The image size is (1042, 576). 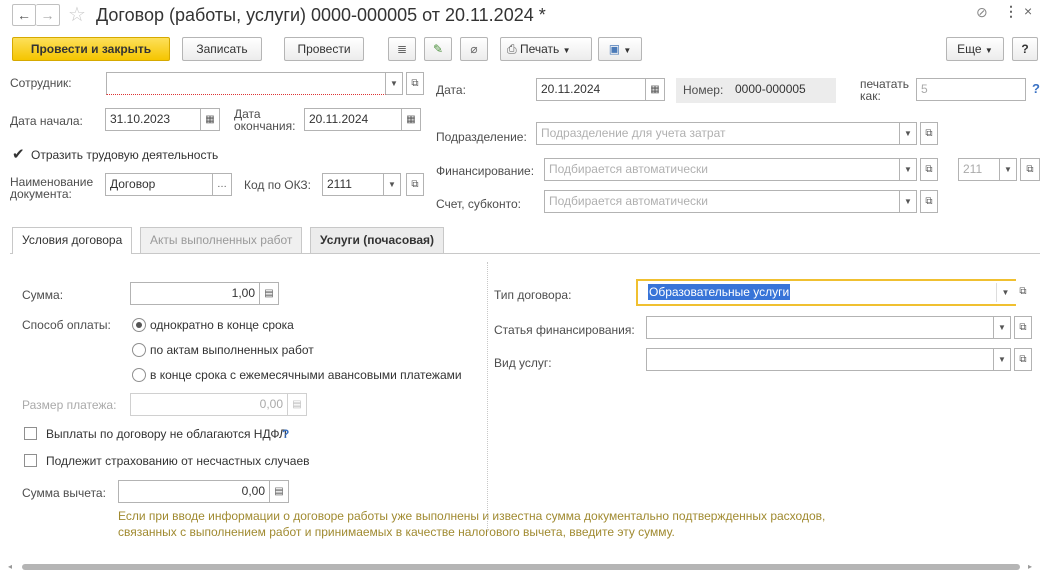 What do you see at coordinates (820, 327) in the screenshot?
I see `funding-article-field` at bounding box center [820, 327].